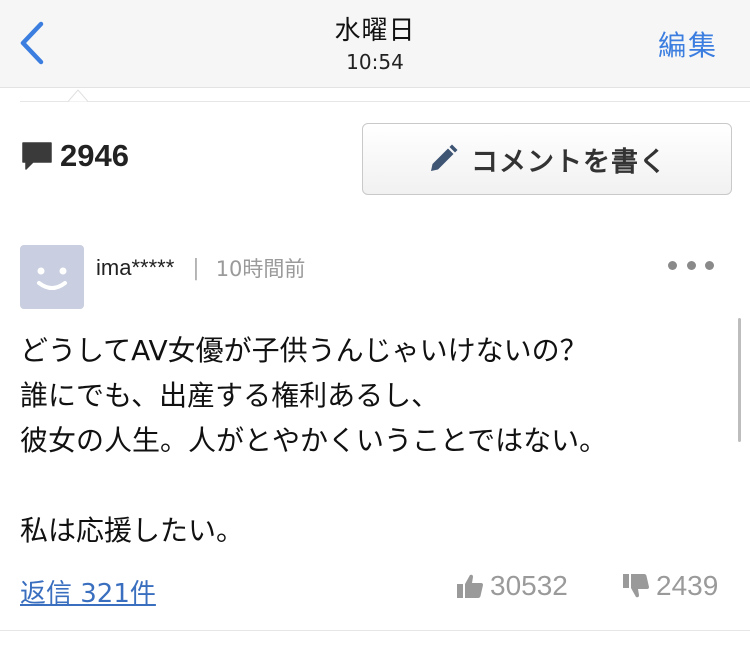 The image size is (750, 646). I want to click on scrollbar, so click(739, 380).